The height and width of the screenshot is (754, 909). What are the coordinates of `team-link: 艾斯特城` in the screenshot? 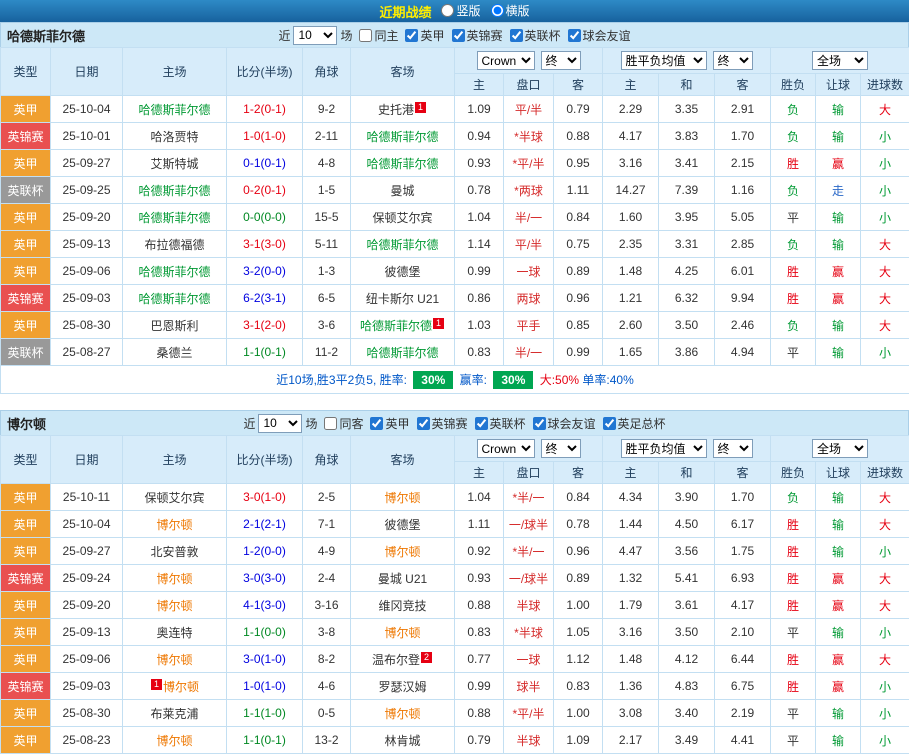 It's located at (174, 164).